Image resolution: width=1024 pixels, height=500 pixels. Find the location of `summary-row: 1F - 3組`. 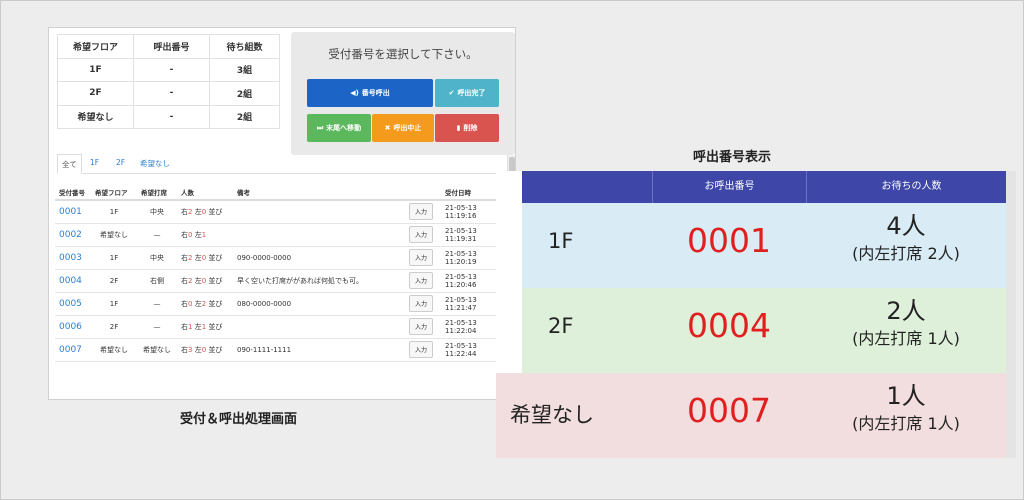

summary-row: 1F - 3組 is located at coordinates (168, 69).